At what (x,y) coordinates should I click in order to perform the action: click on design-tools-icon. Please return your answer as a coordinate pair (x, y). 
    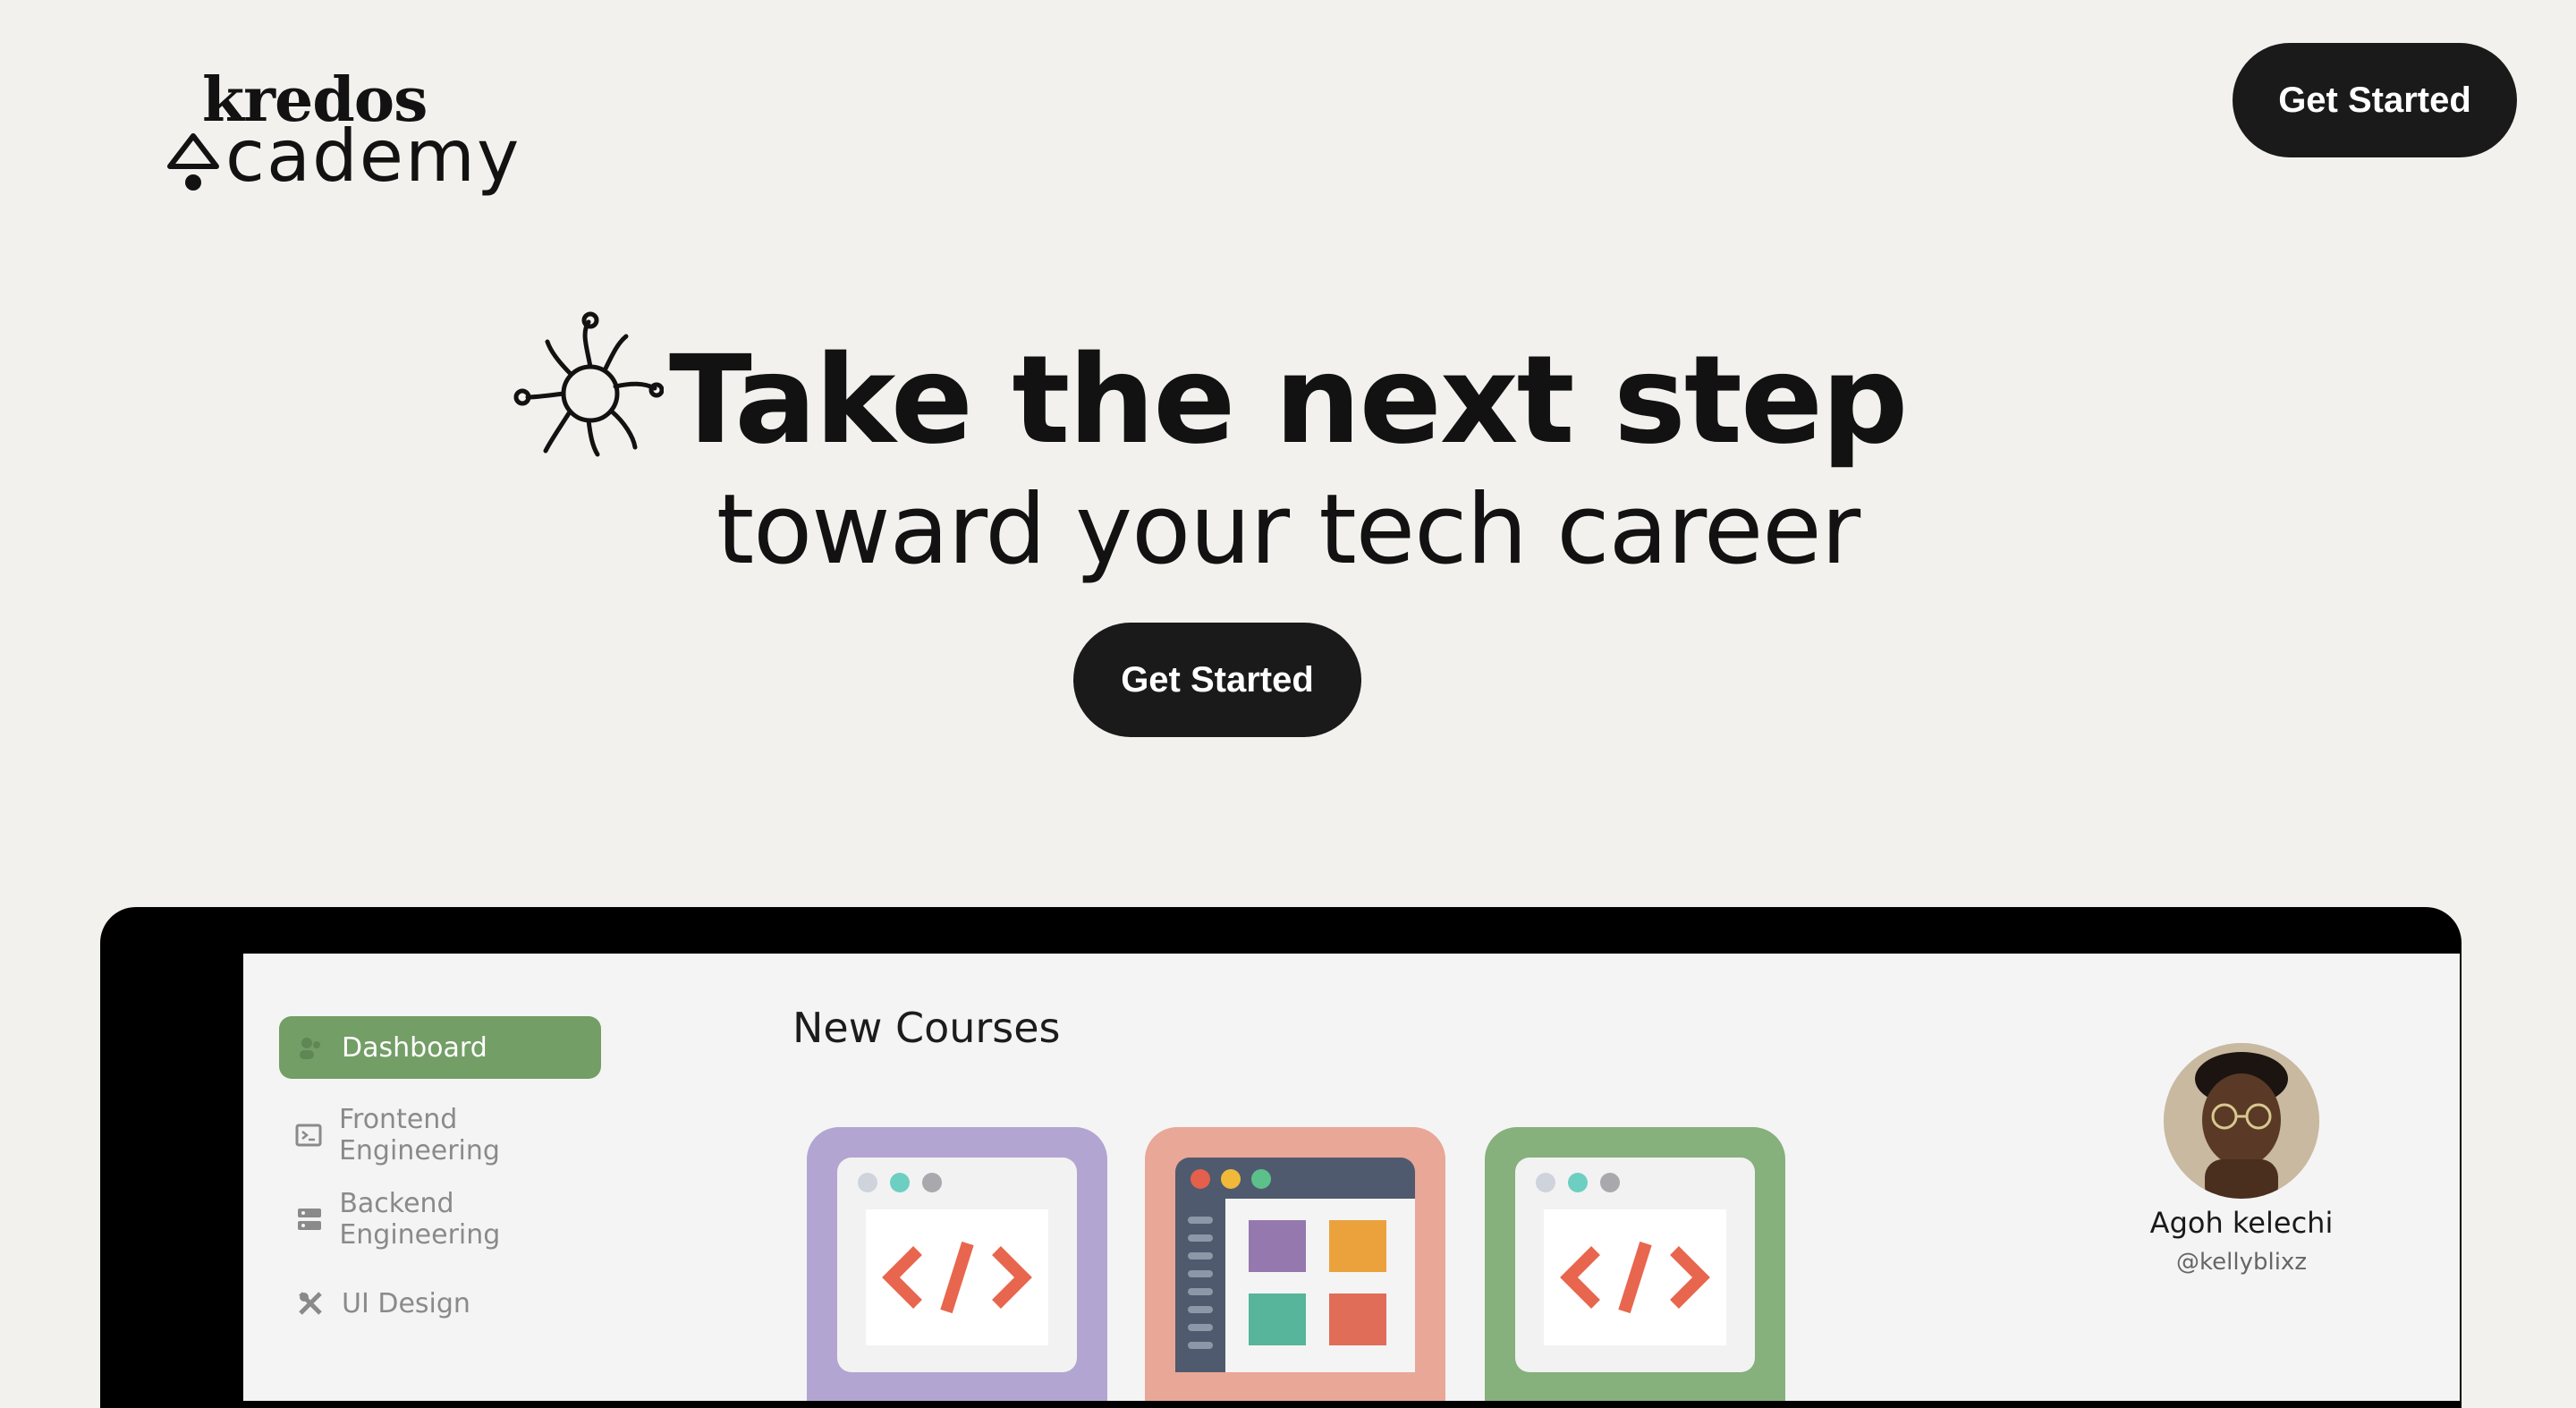
    Looking at the image, I should click on (310, 1303).